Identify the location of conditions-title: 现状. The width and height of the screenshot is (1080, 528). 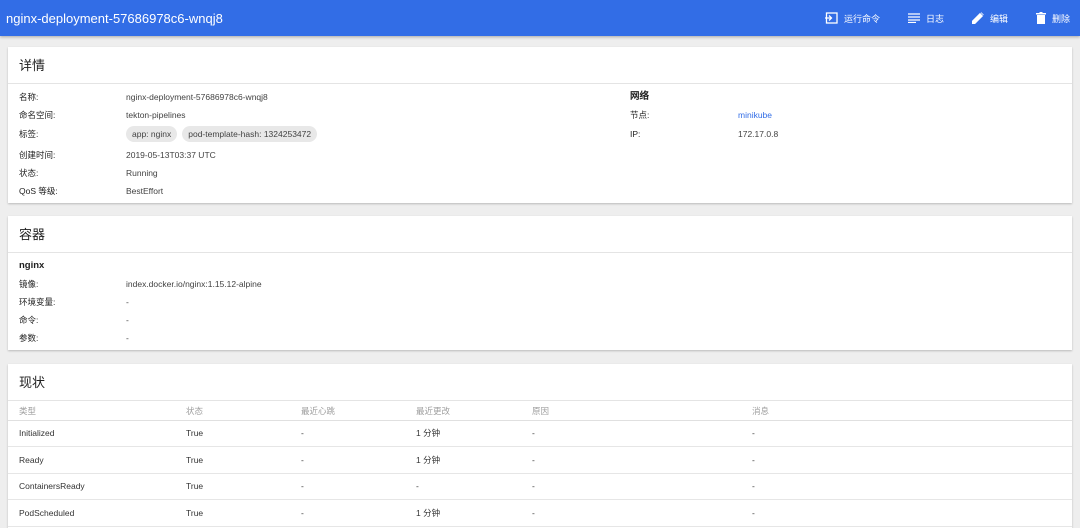
(540, 382).